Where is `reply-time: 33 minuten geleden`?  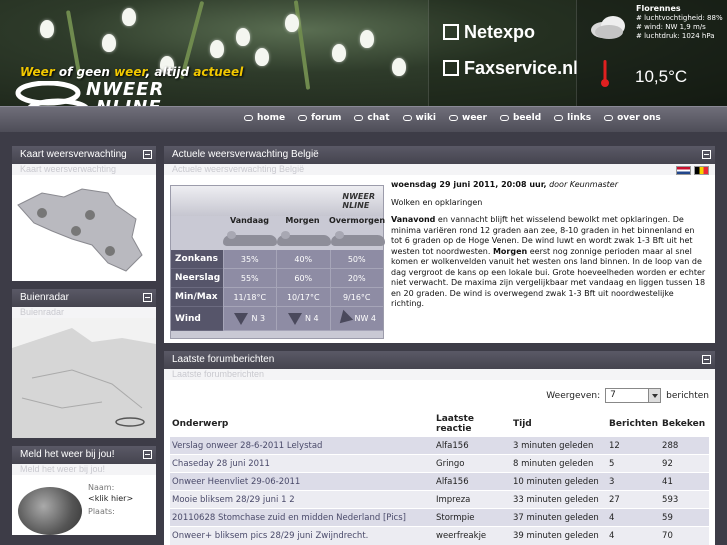 reply-time: 33 minuten geleden is located at coordinates (559, 499).